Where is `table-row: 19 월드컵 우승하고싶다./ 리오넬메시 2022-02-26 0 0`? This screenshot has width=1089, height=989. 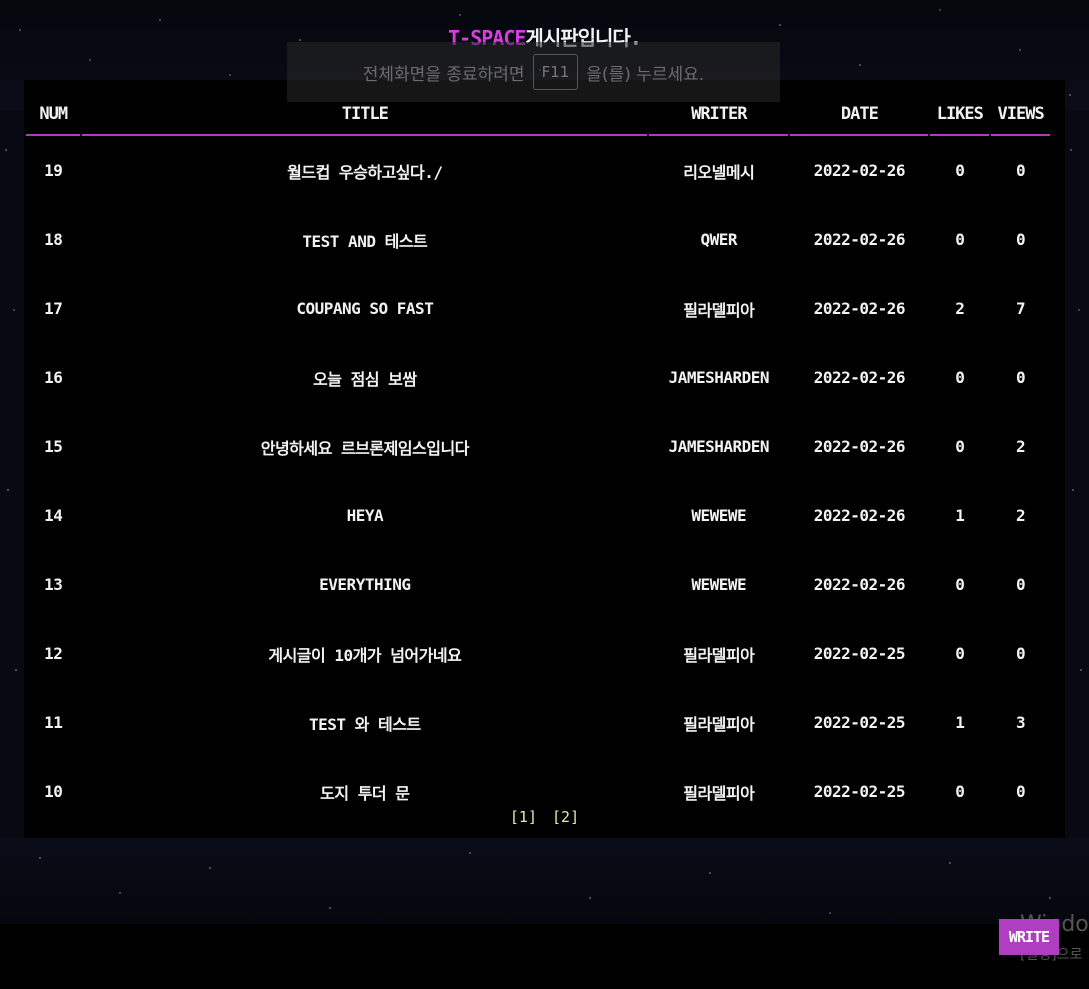
table-row: 19 월드컵 우승하고싶다./ 리오넬메시 2022-02-26 0 0 is located at coordinates (538, 170).